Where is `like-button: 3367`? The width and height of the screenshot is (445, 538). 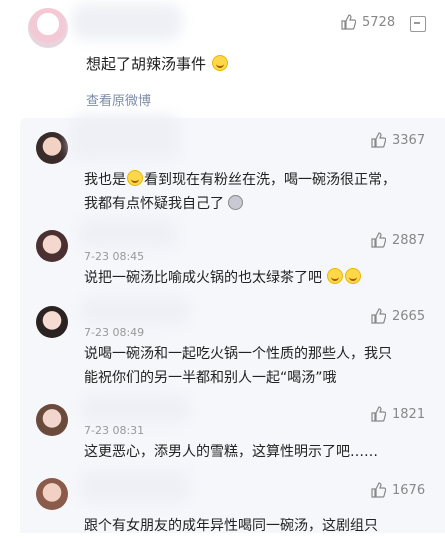 like-button: 3367 is located at coordinates (397, 140).